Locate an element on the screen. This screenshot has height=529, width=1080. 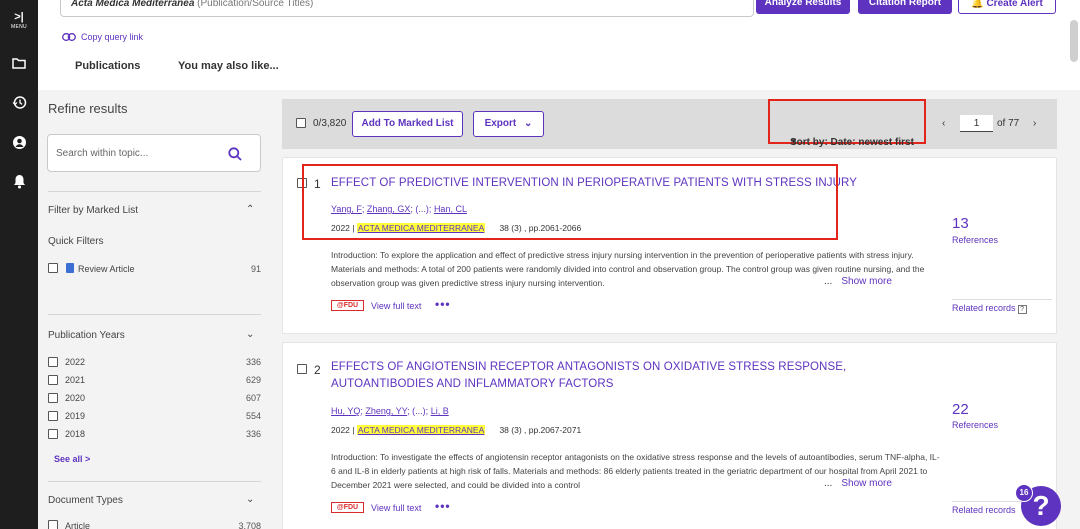
year-count: 607 is located at coordinates (253, 398).